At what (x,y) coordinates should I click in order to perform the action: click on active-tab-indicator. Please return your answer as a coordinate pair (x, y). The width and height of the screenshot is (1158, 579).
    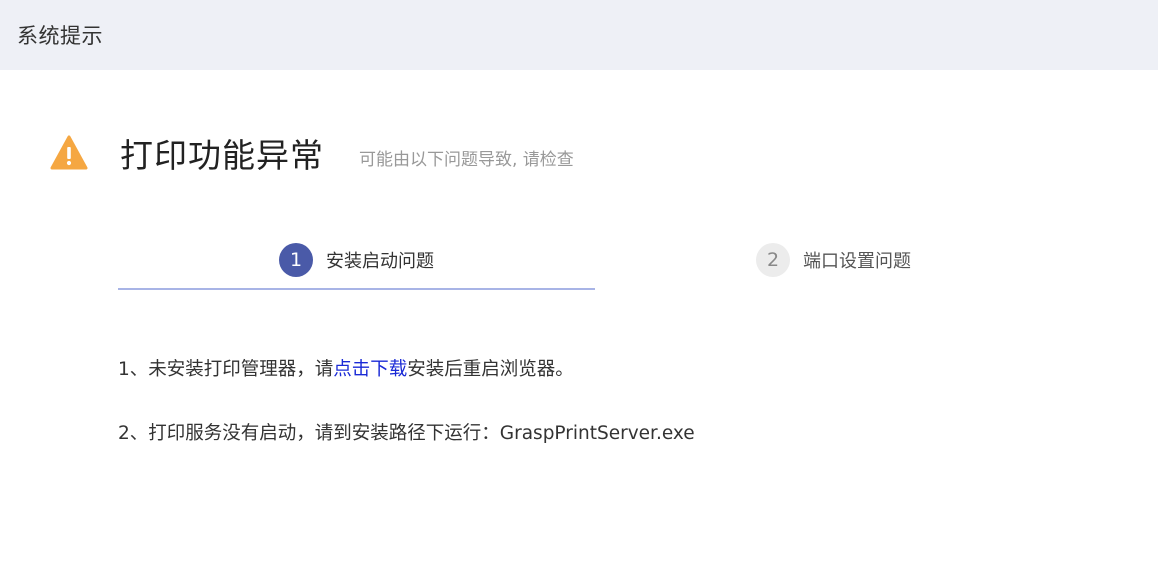
    Looking at the image, I should click on (356, 289).